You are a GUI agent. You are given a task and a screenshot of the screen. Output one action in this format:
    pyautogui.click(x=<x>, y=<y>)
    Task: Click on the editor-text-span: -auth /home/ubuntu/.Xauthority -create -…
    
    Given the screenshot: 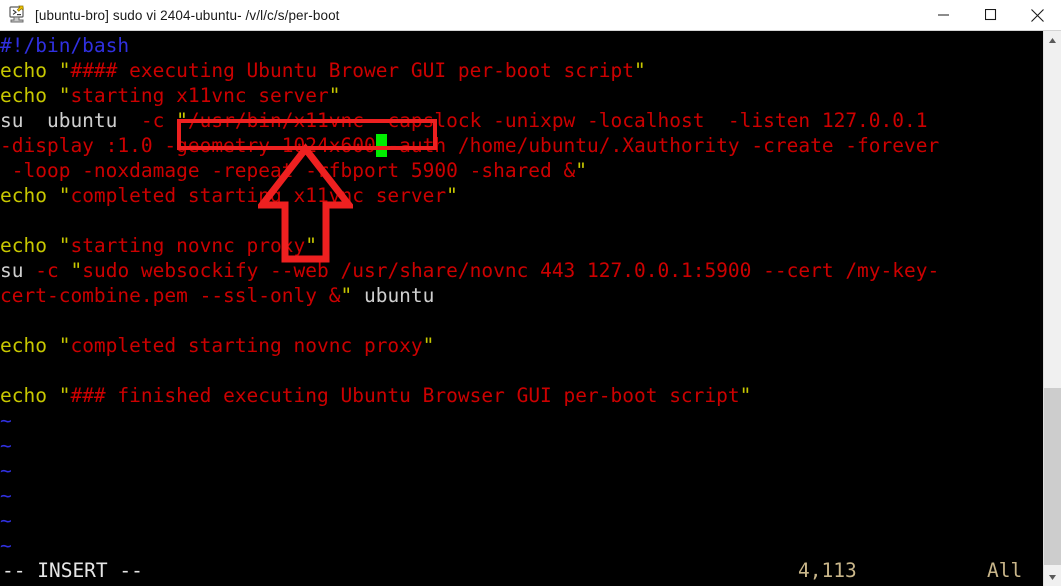 What is the action you would take?
    pyautogui.click(x=663, y=145)
    